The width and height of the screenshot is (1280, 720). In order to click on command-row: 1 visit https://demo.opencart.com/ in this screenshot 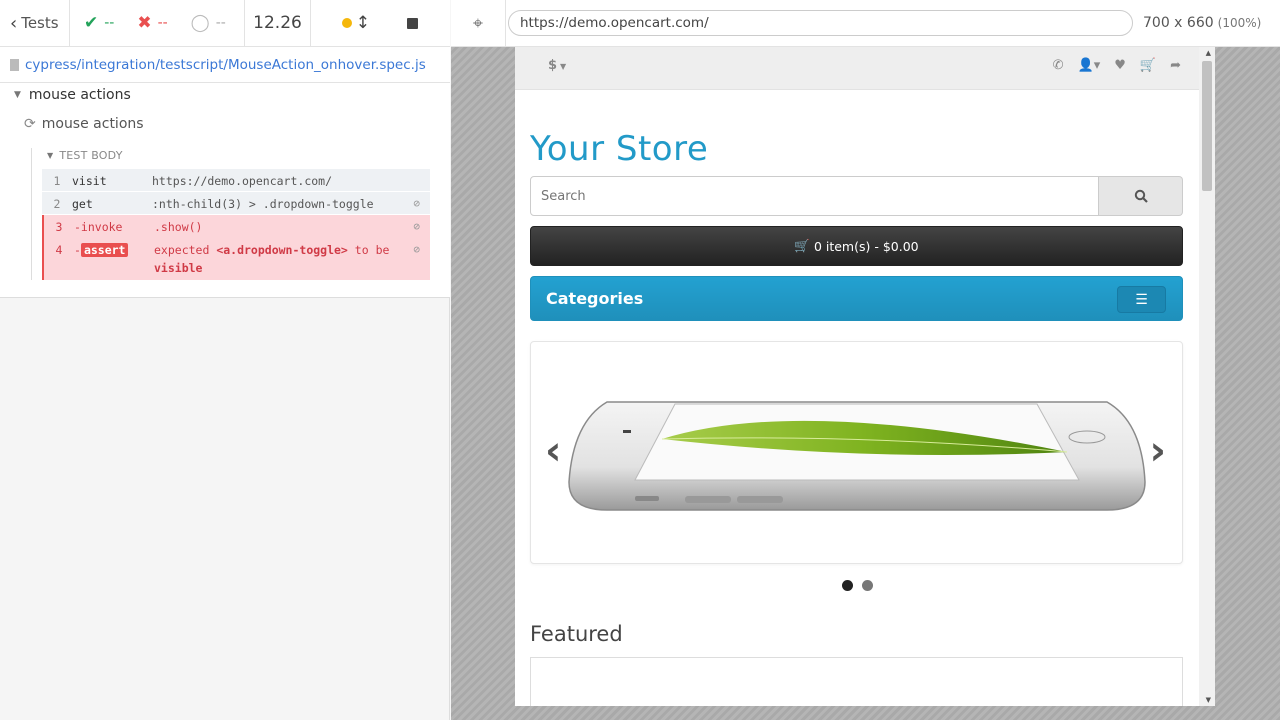, I will do `click(236, 180)`.